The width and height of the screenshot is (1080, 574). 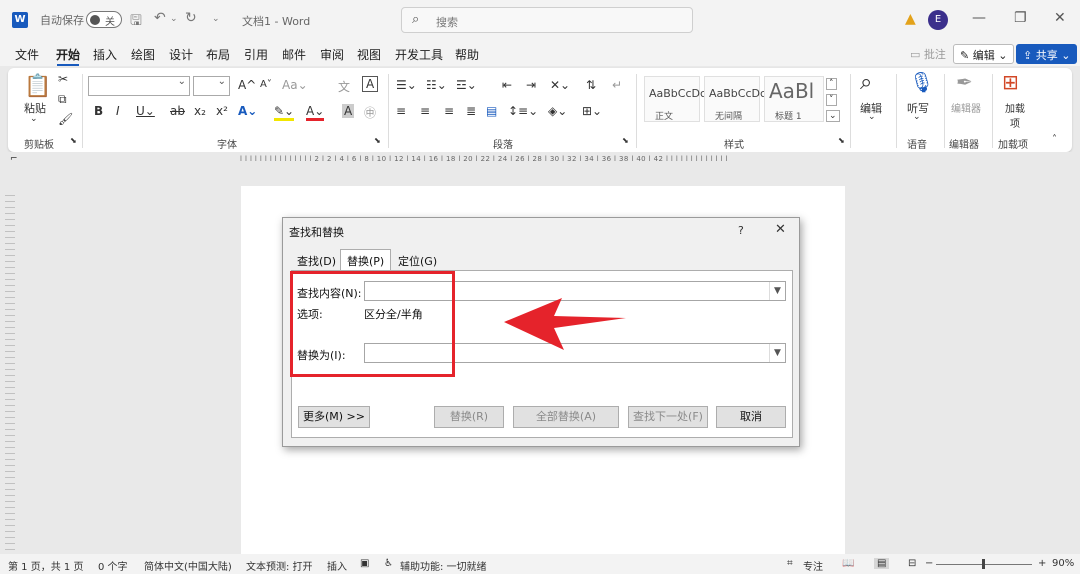 What do you see at coordinates (337, 565) in the screenshot?
I see `insert-mode-status: 插入` at bounding box center [337, 565].